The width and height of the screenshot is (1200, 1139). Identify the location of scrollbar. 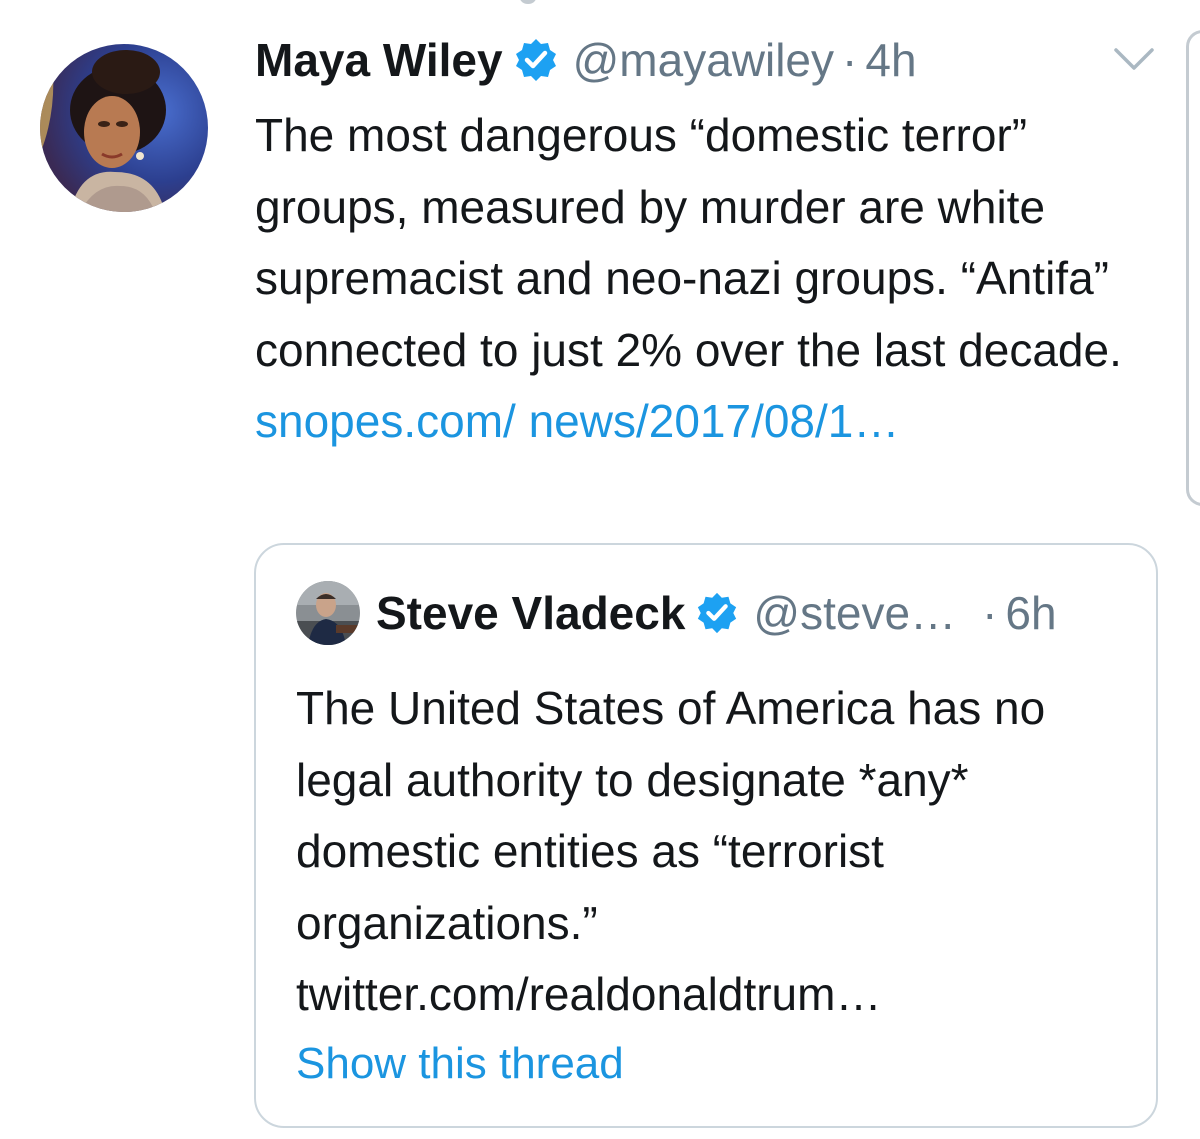
(1193, 268).